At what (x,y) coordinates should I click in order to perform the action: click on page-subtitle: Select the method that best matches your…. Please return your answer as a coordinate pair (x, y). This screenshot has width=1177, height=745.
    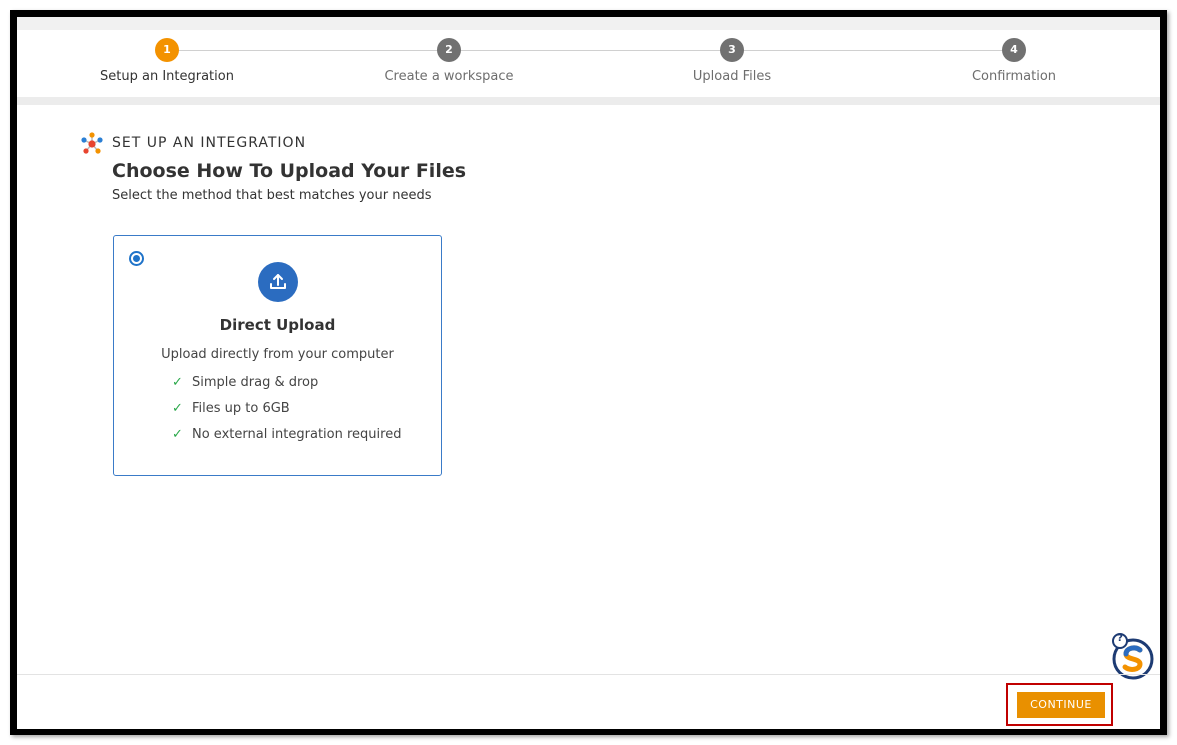
    Looking at the image, I should click on (272, 195).